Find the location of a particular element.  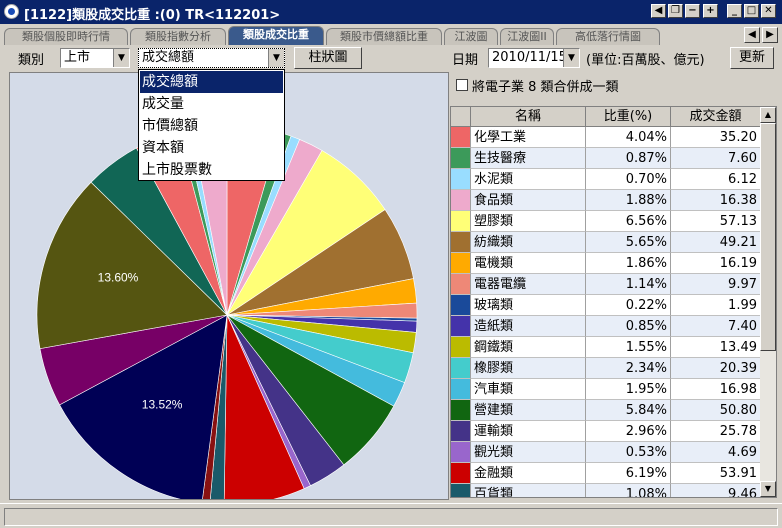

enlarge-button: + is located at coordinates (710, 11).